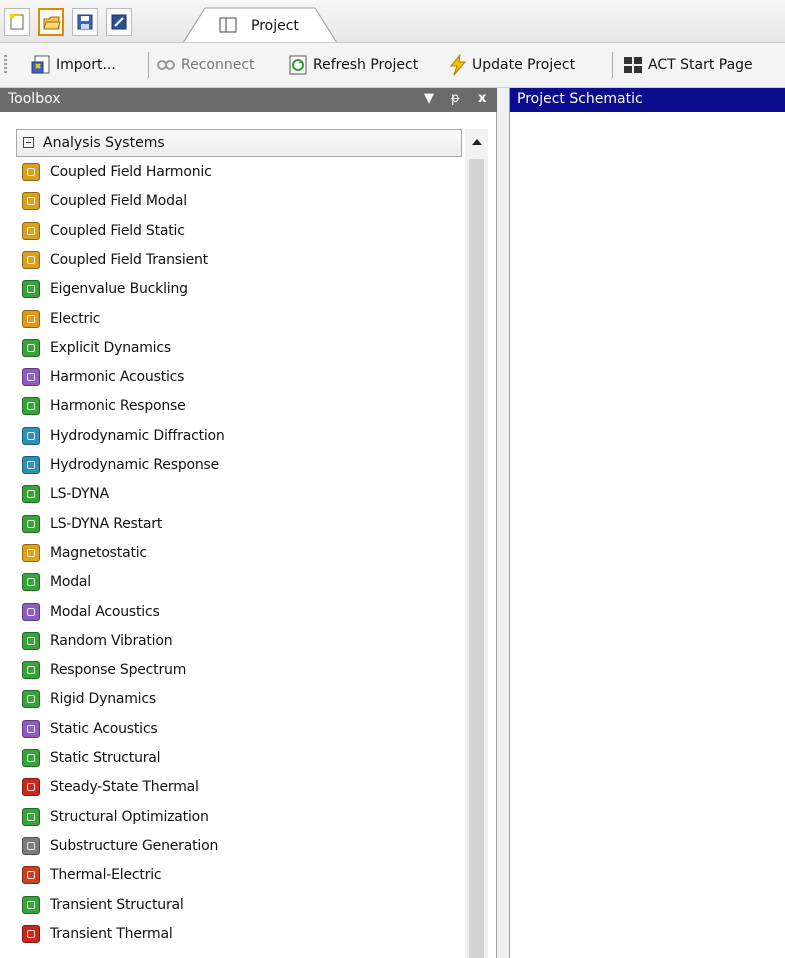 Image resolution: width=785 pixels, height=958 pixels. I want to click on coupled-field-transient-icon, so click(31, 259).